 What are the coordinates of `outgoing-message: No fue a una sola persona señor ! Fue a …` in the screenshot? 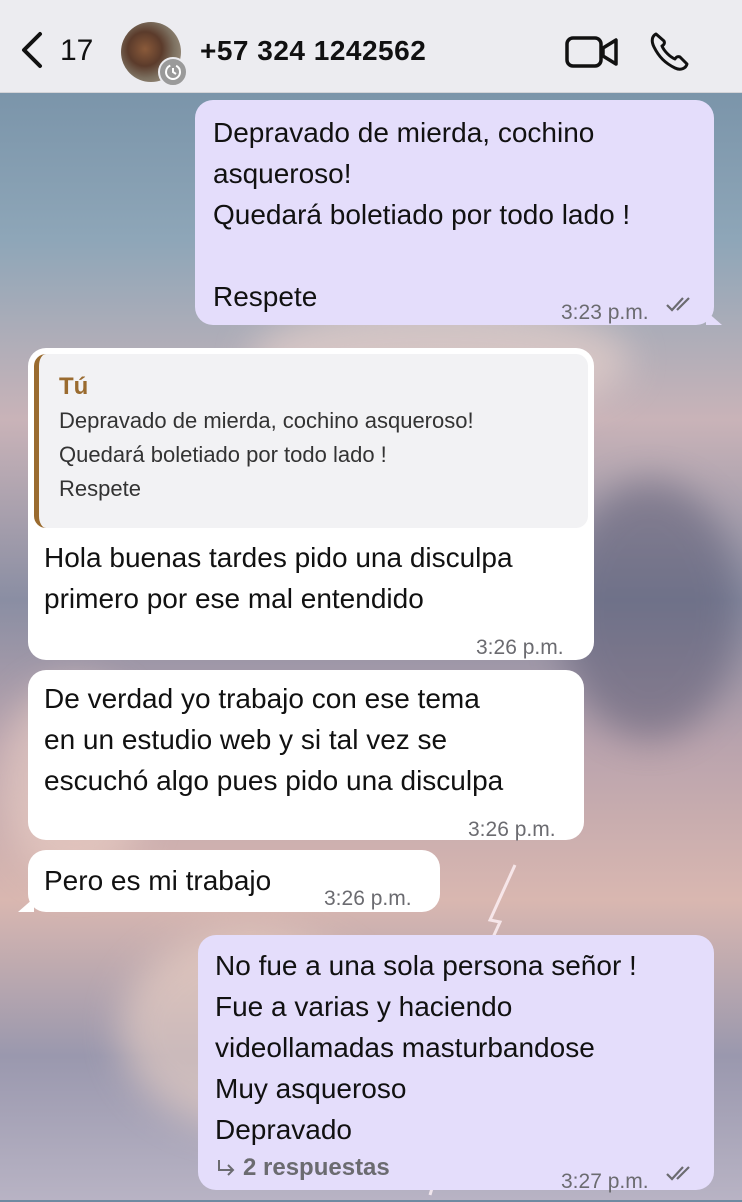 It's located at (456, 1064).